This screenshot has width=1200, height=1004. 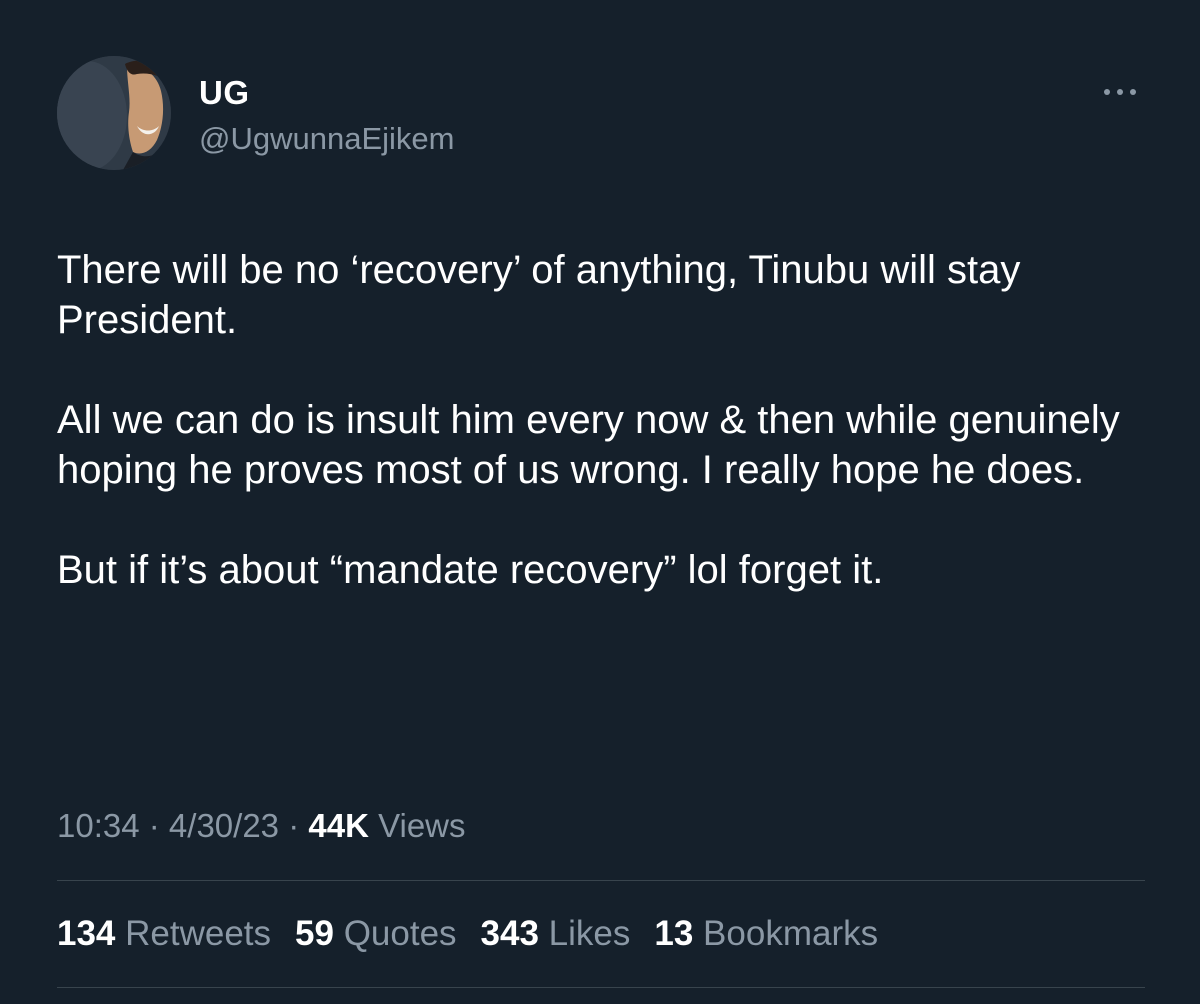 What do you see at coordinates (86, 933) in the screenshot?
I see `retweets-count: 134` at bounding box center [86, 933].